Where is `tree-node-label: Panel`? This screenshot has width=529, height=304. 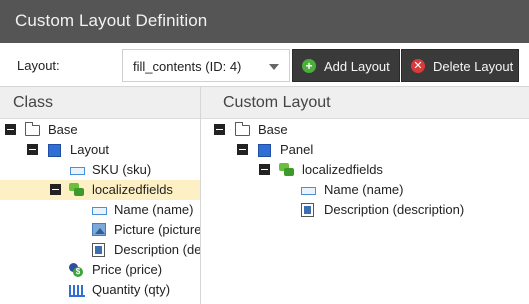
tree-node-label: Panel is located at coordinates (297, 149).